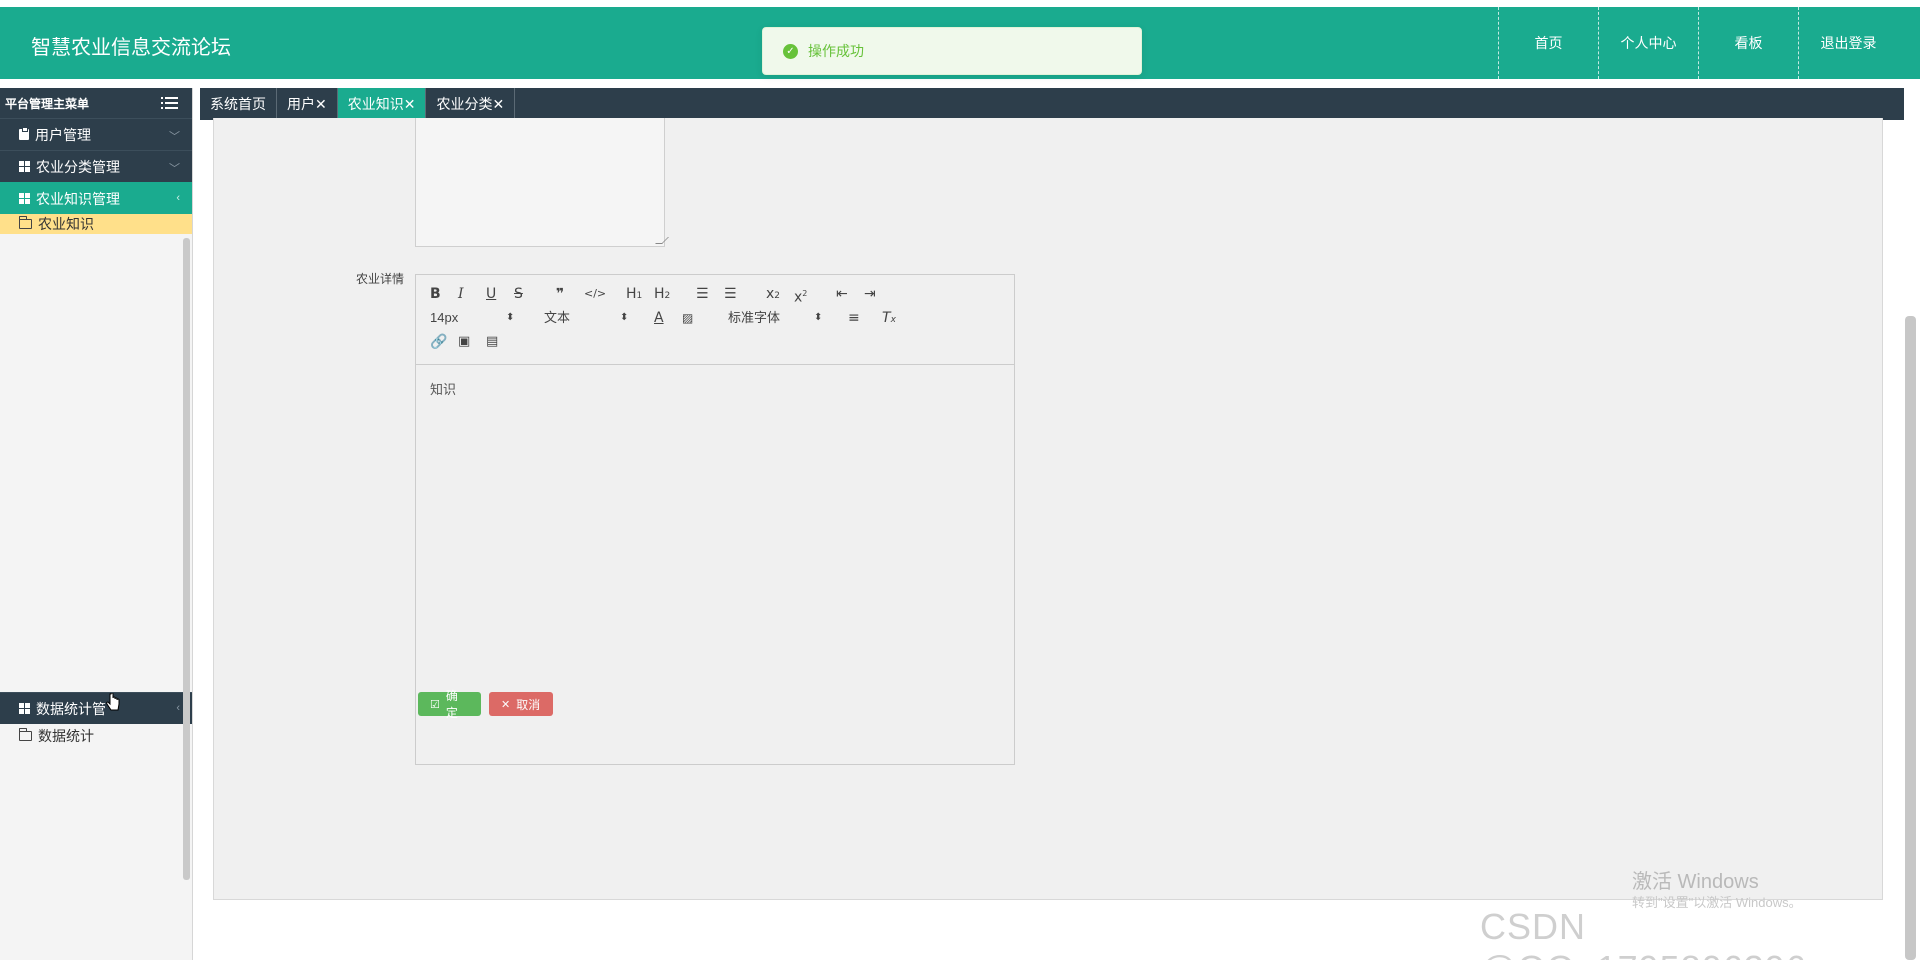 This screenshot has width=1920, height=960. Describe the element at coordinates (518, 294) in the screenshot. I see `strikethrough-icon: S` at that location.